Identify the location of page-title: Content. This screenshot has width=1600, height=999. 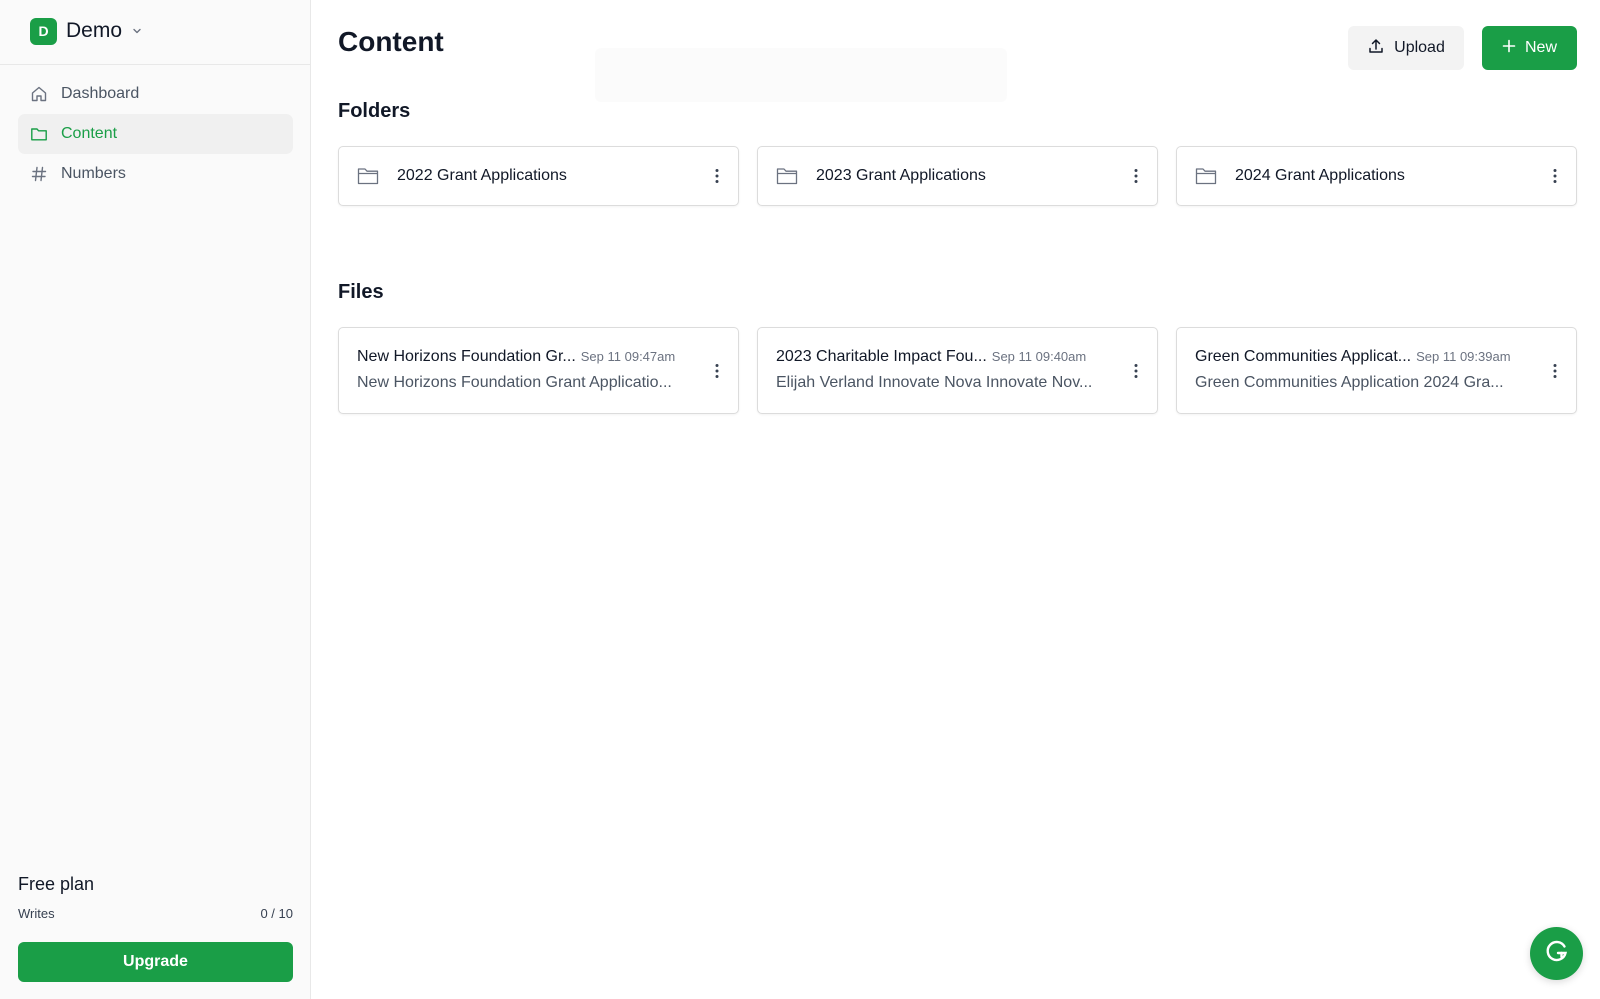
(391, 41).